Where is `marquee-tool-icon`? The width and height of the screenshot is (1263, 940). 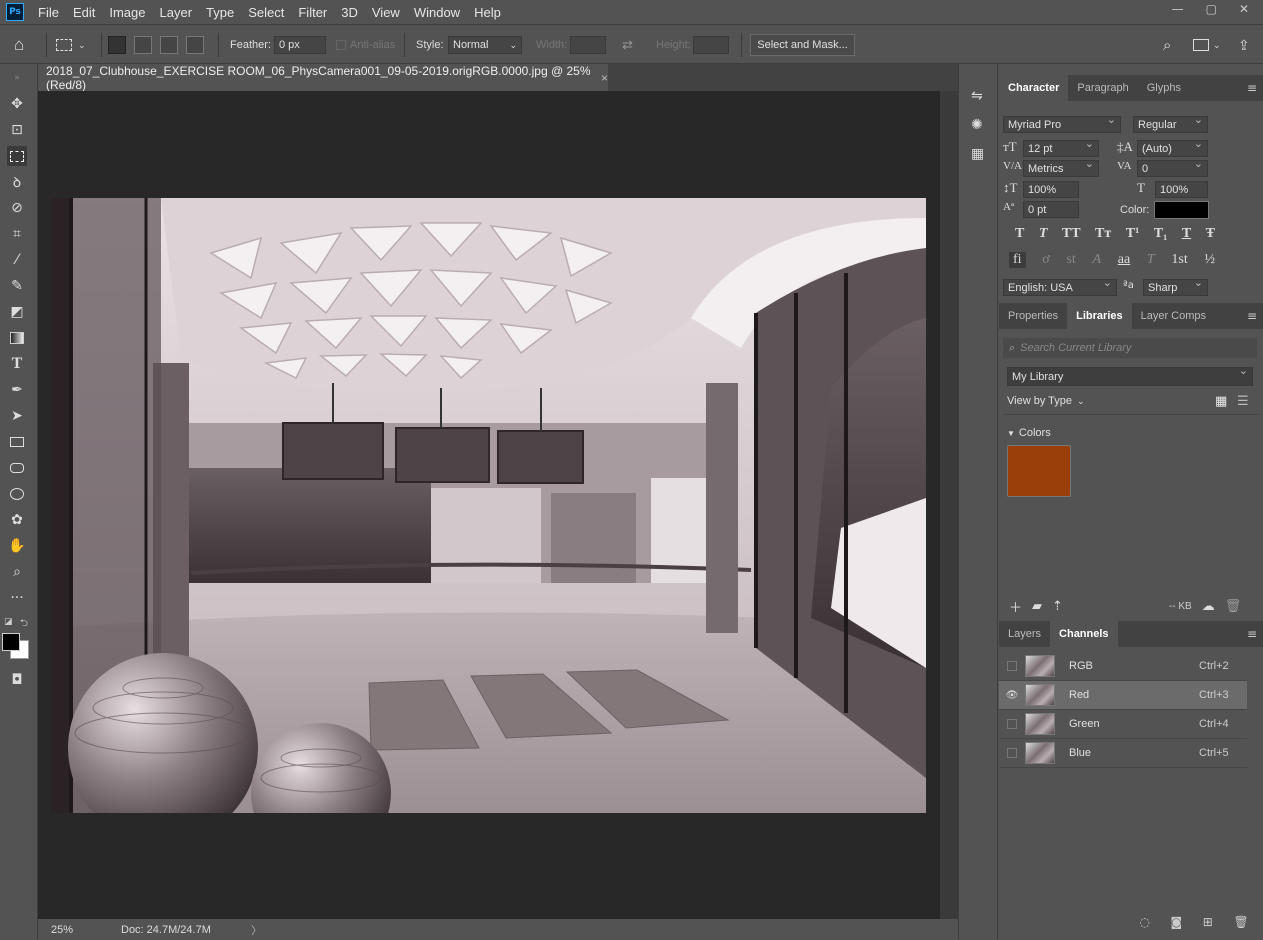
marquee-tool-icon is located at coordinates (17, 156).